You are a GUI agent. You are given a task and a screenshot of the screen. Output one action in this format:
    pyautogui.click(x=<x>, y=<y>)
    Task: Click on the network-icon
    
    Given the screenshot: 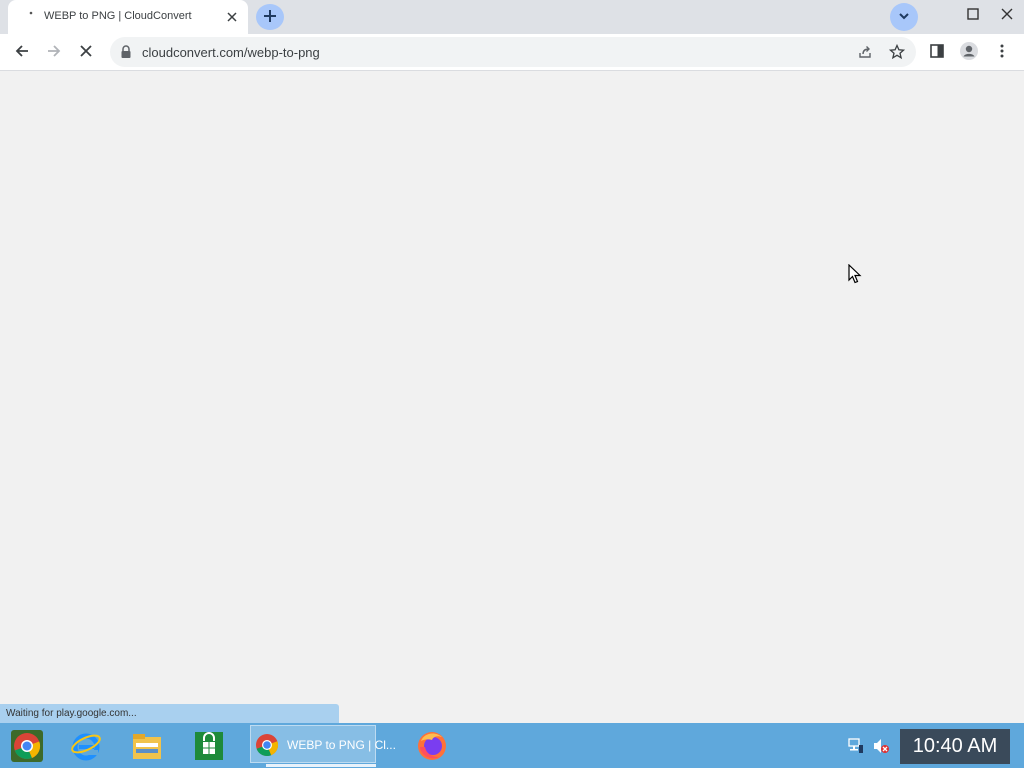 What is the action you would take?
    pyautogui.click(x=856, y=746)
    